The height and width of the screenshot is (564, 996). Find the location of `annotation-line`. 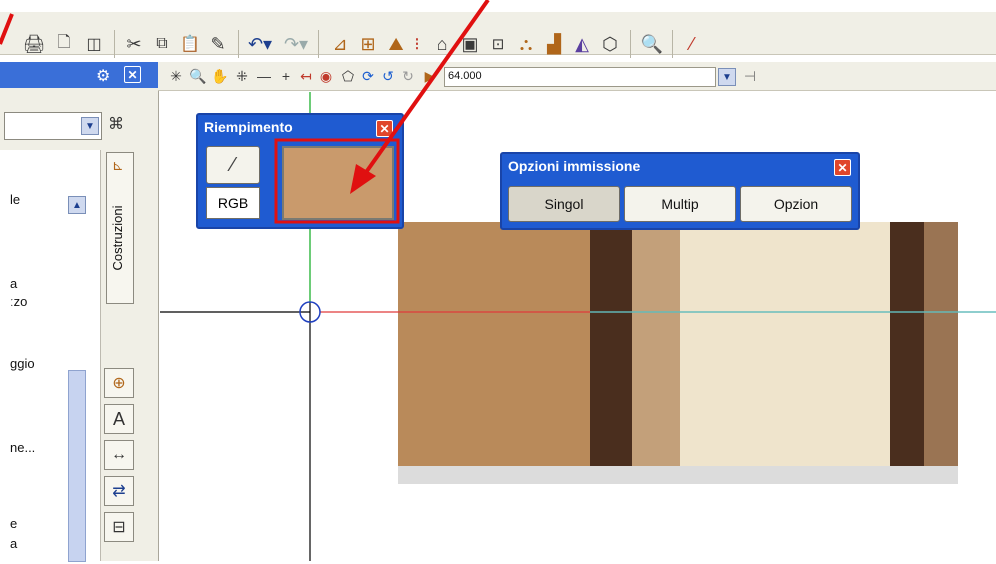

annotation-line is located at coordinates (7, 29).